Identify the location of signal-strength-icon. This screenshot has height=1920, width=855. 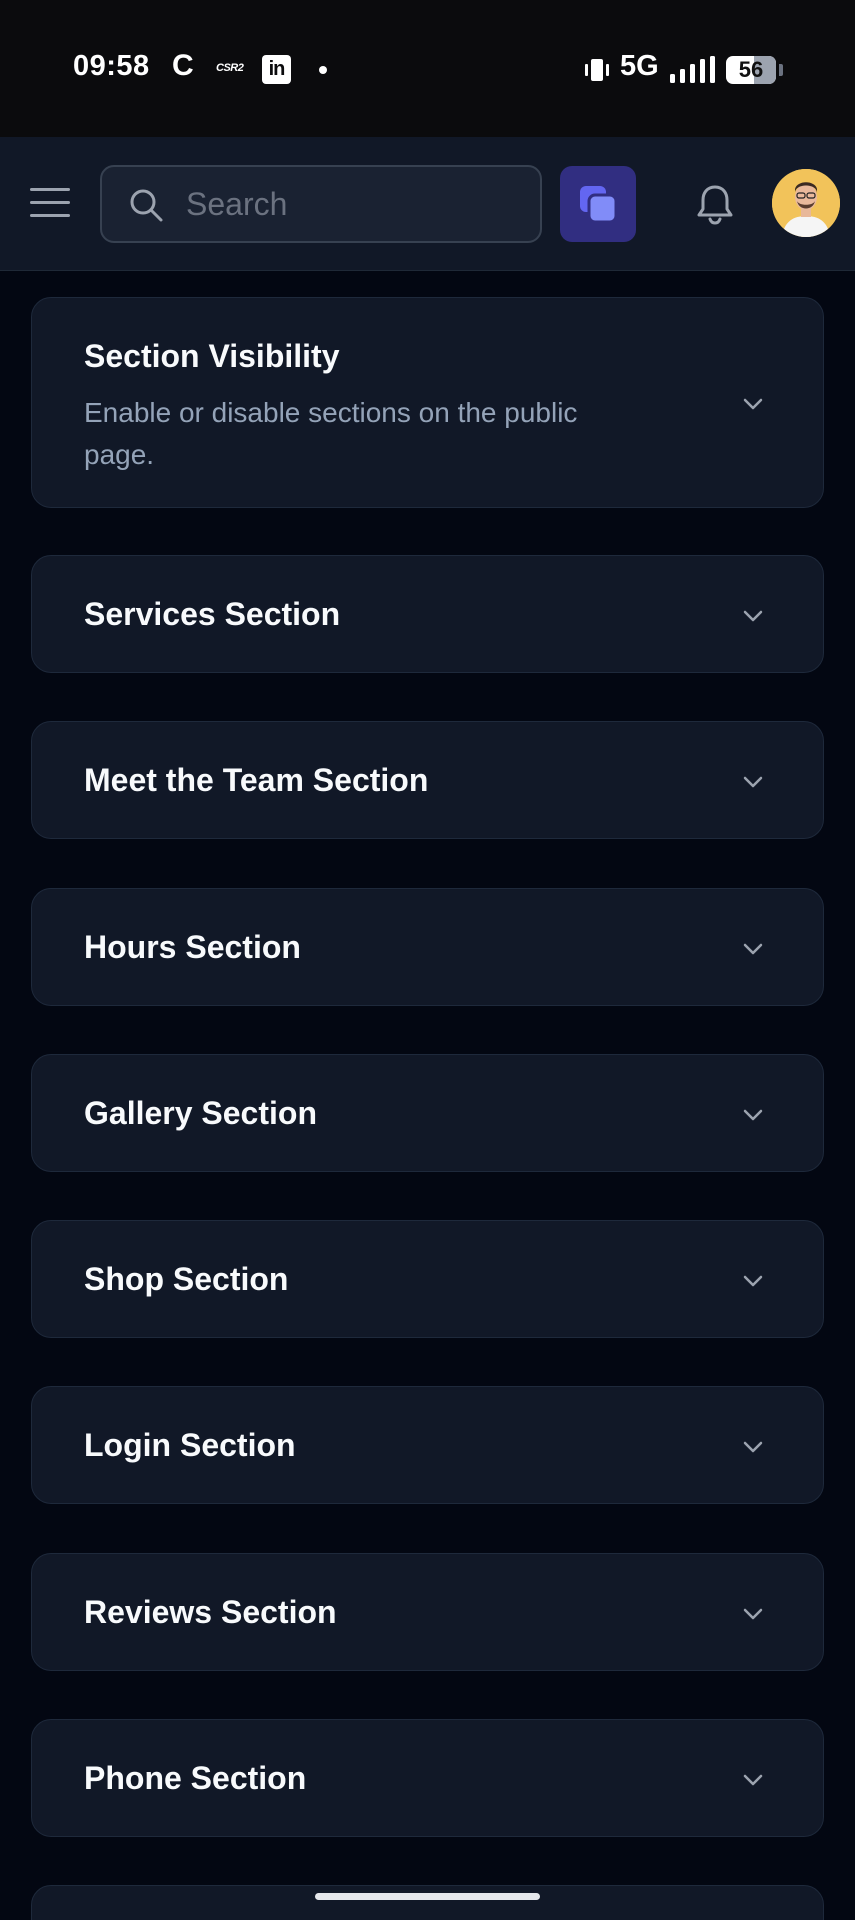
(693, 72).